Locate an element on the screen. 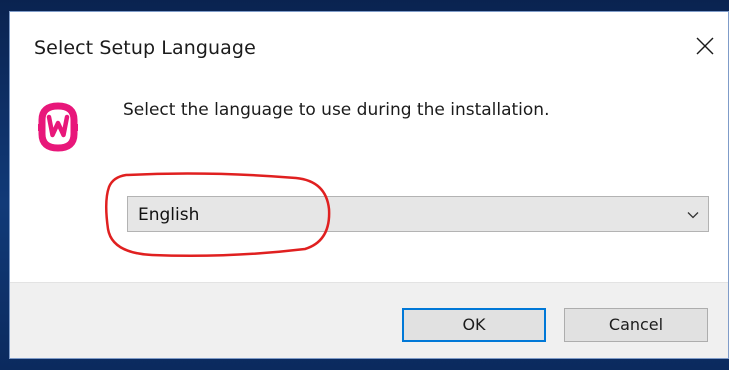 This screenshot has height=370, width=729. chevron-down-icon is located at coordinates (693, 215).